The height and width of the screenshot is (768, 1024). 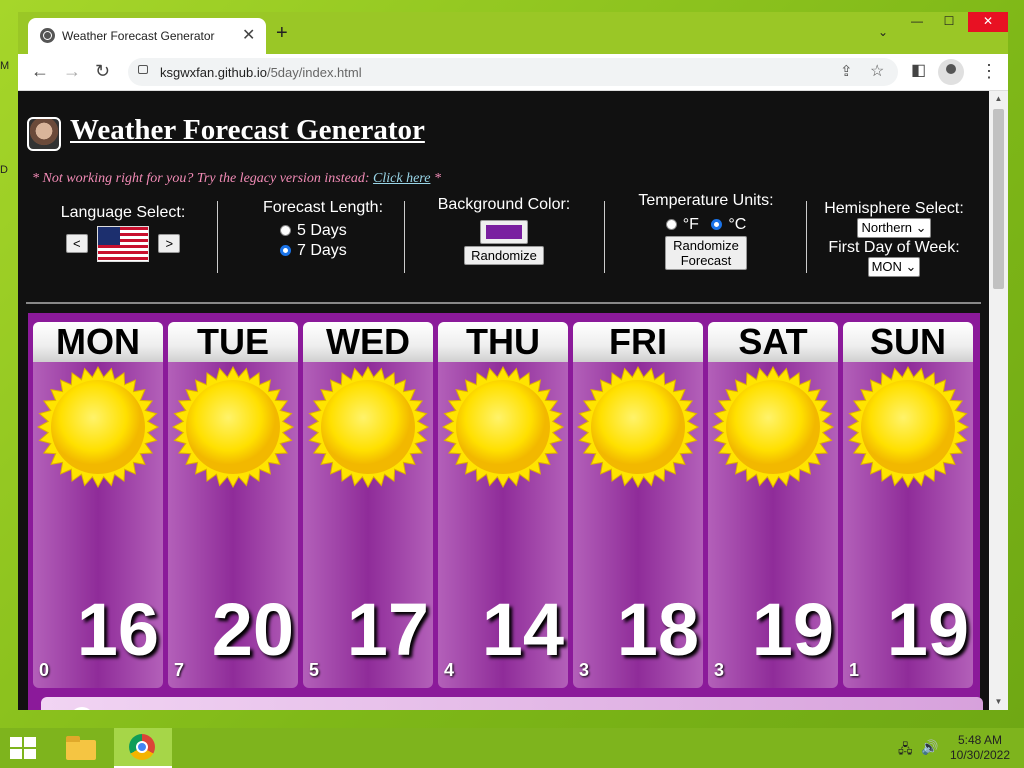 What do you see at coordinates (908, 342) in the screenshot?
I see `day-name: SUN` at bounding box center [908, 342].